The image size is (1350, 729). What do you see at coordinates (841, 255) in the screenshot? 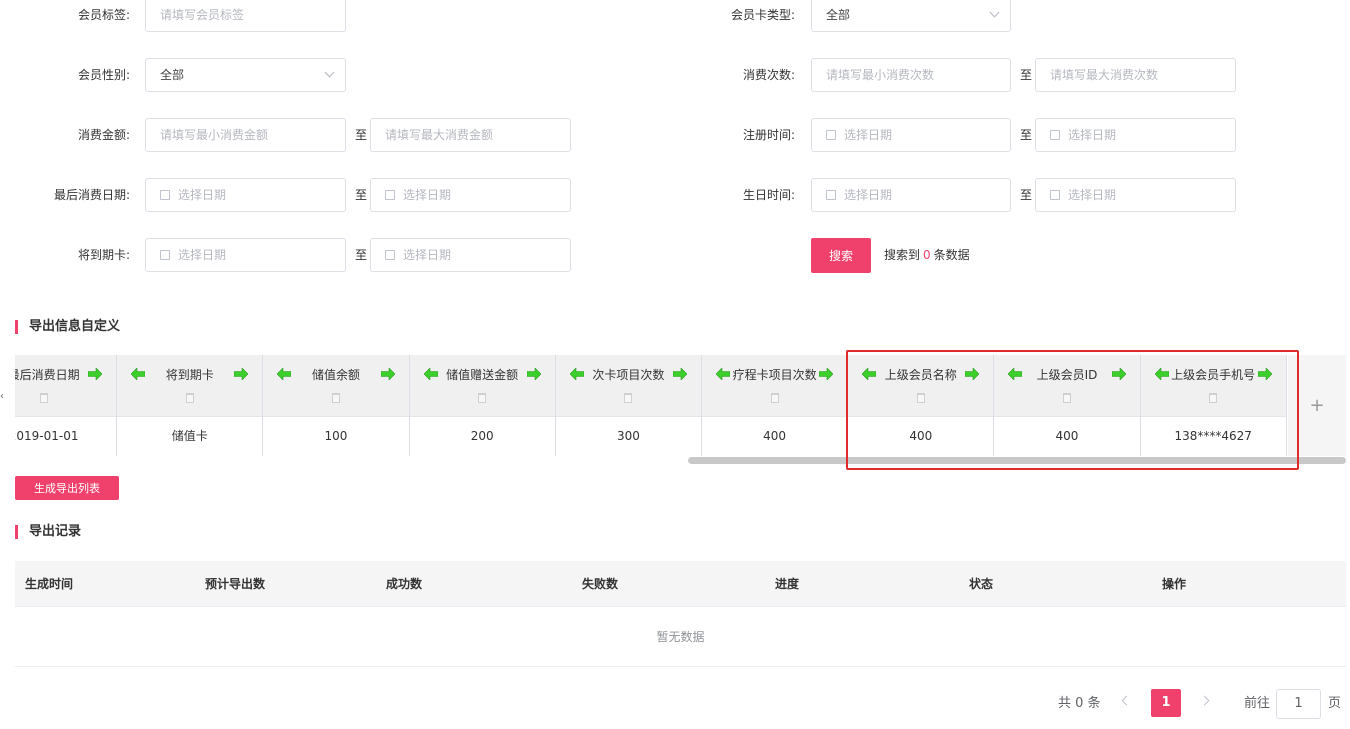
I see `search-button: 搜索` at bounding box center [841, 255].